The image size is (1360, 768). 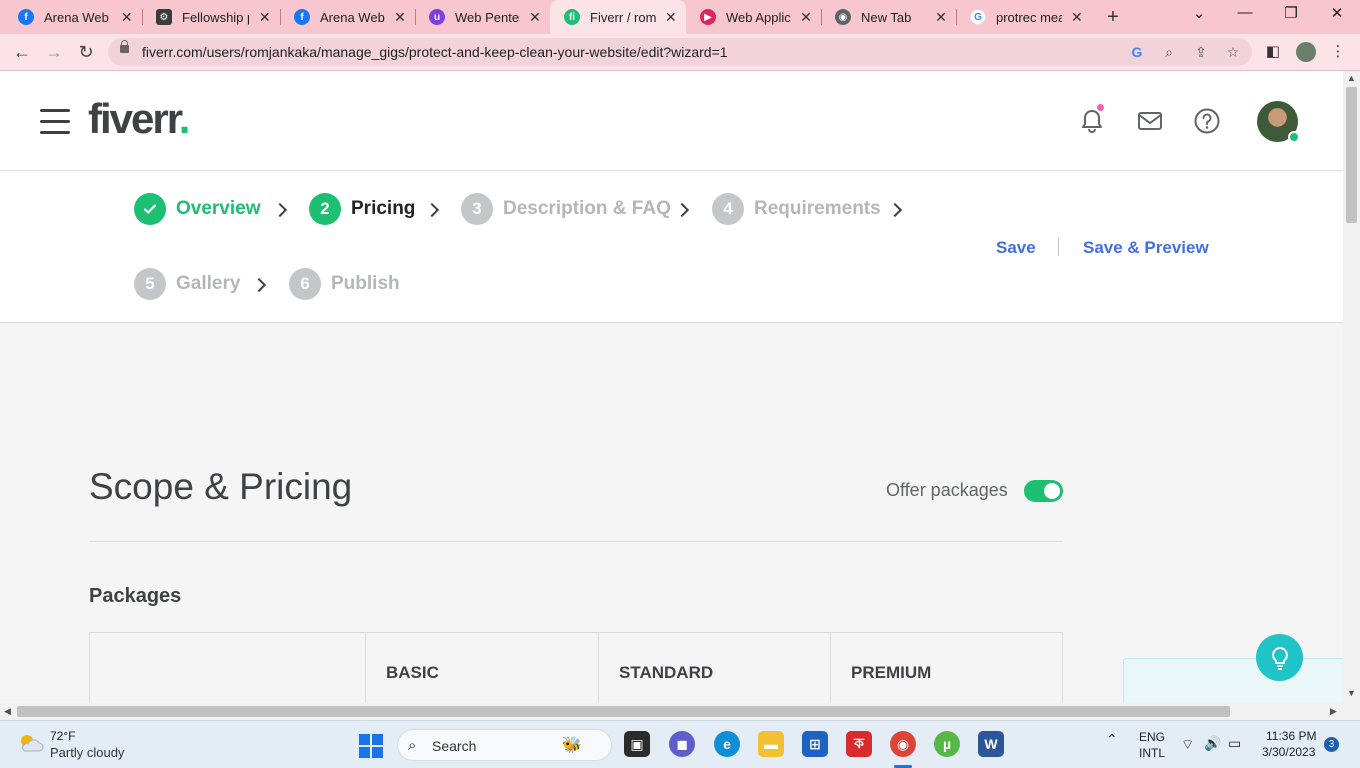 I want to click on minimize-button: —, so click(x=1245, y=12).